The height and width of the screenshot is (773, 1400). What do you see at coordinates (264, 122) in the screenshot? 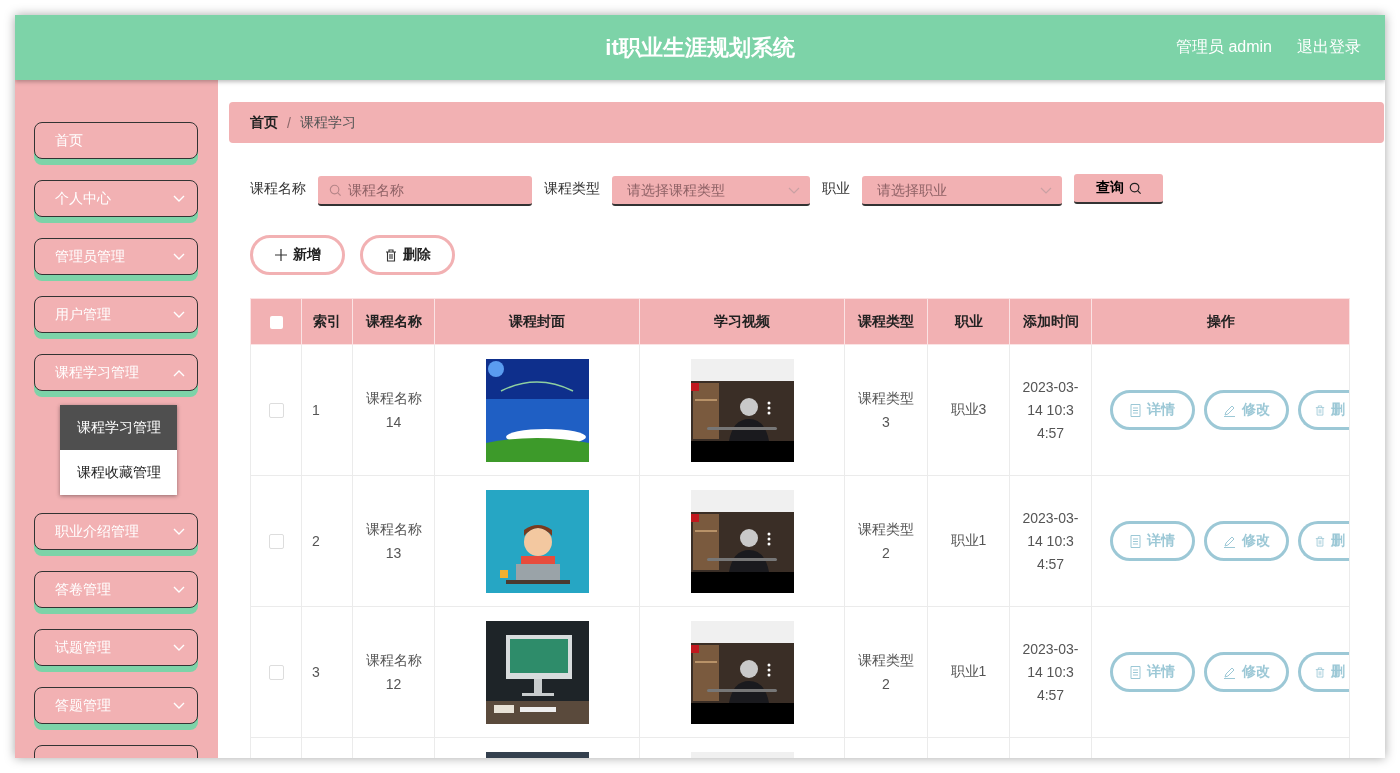
I see `breadcrumb-item: 首页` at bounding box center [264, 122].